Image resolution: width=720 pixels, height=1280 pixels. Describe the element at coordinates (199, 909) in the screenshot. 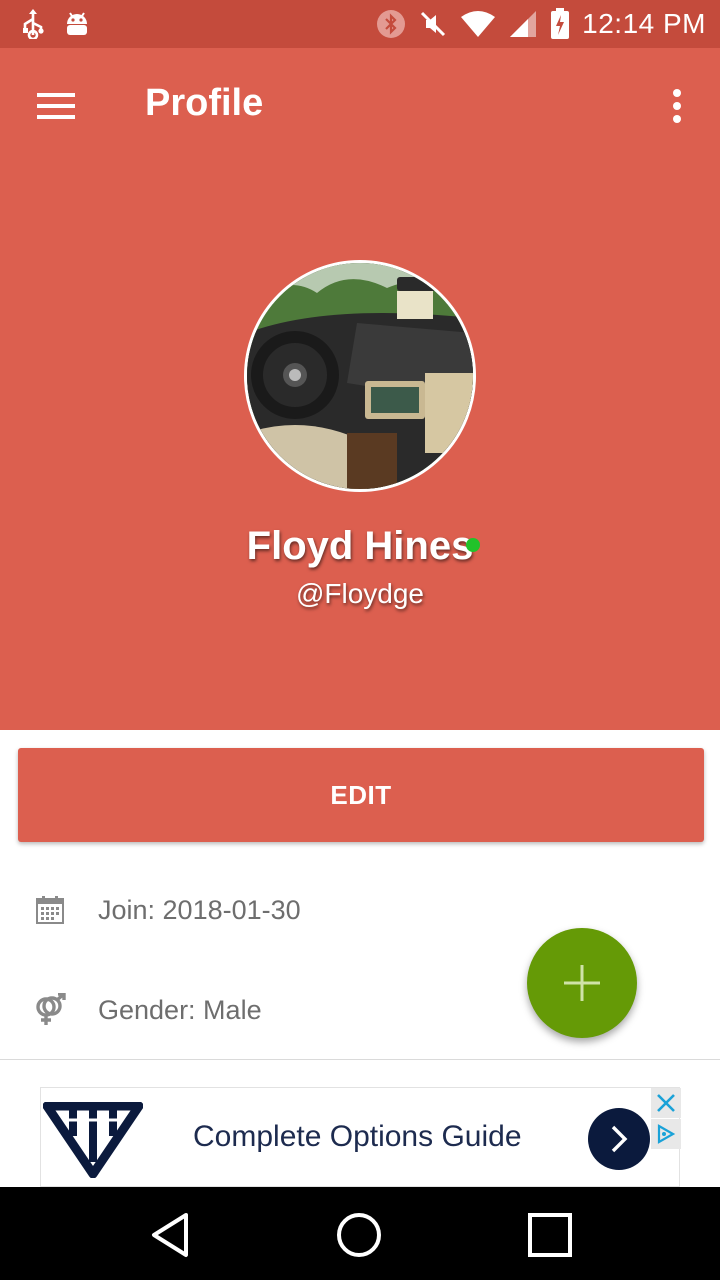

I see `join-date-text: Join: 2018-01-30` at that location.